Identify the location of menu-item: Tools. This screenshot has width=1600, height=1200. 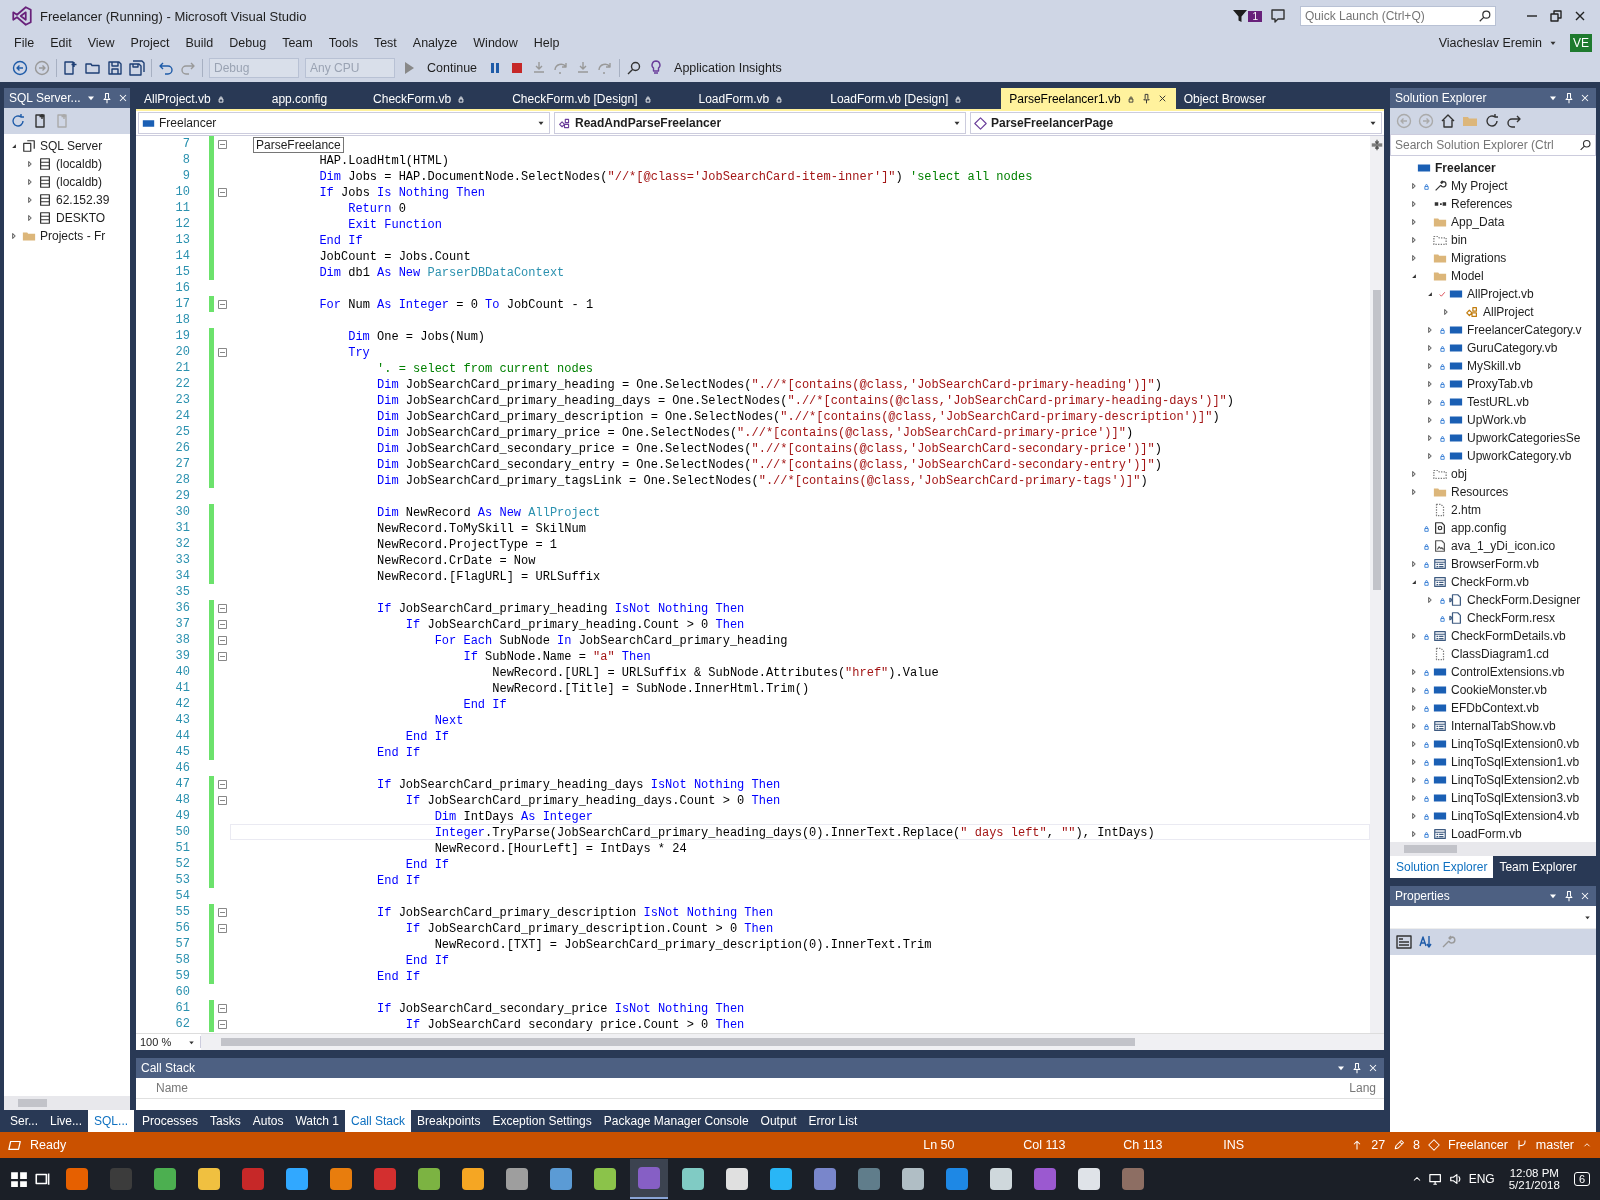
(343, 43).